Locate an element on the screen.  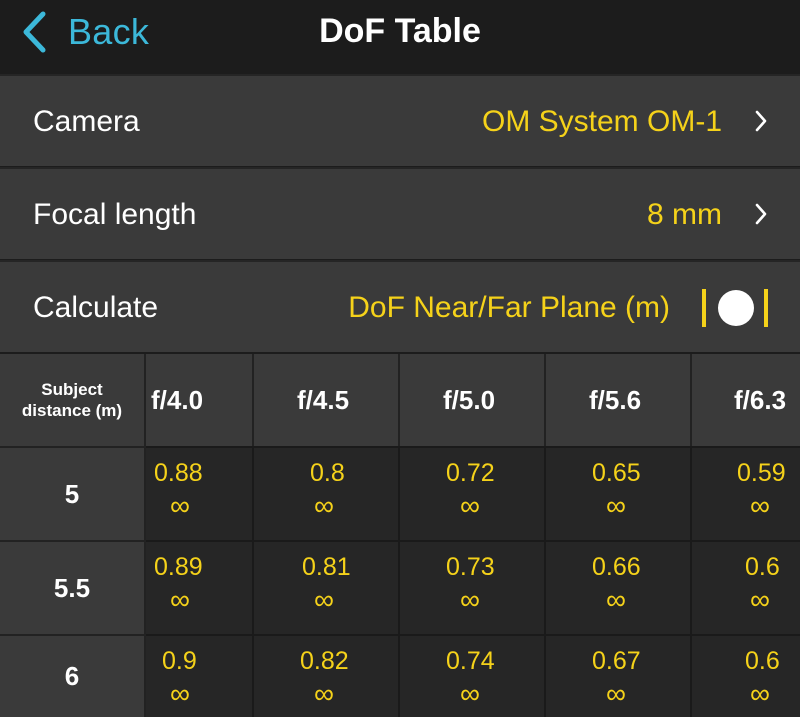
table-cell: 0.81 ∞ is located at coordinates (327, 587).